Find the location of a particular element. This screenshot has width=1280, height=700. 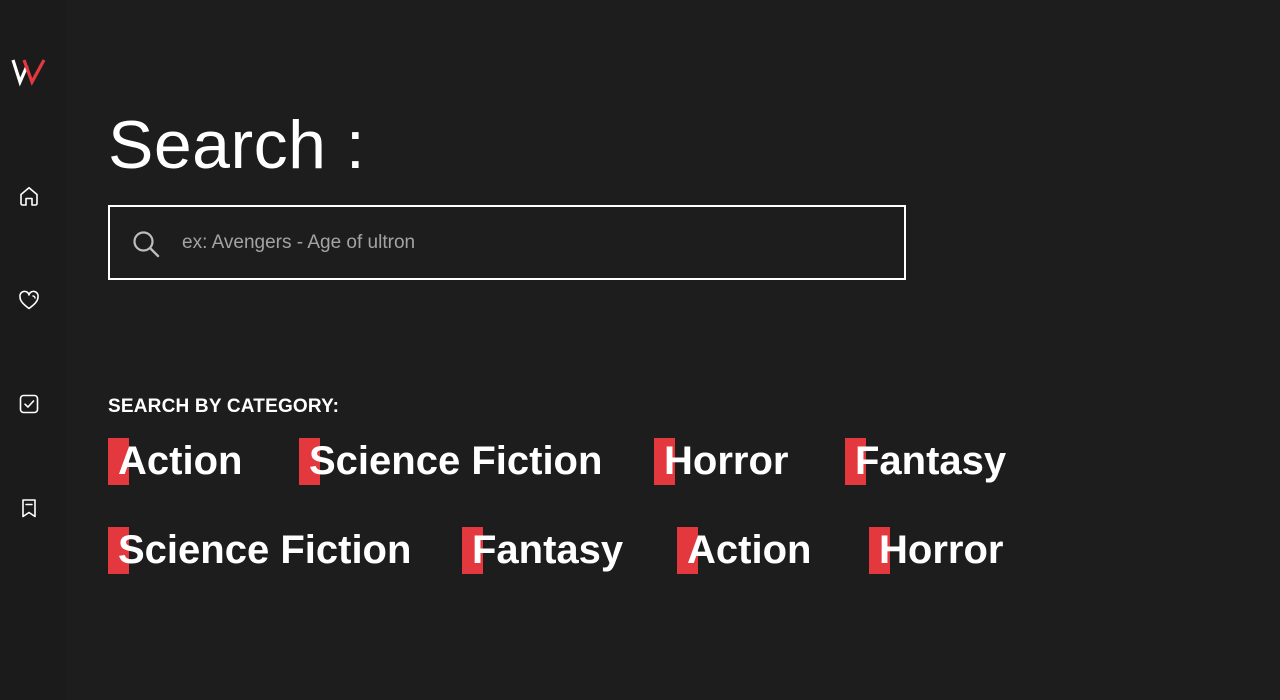

search-icon is located at coordinates (146, 244).